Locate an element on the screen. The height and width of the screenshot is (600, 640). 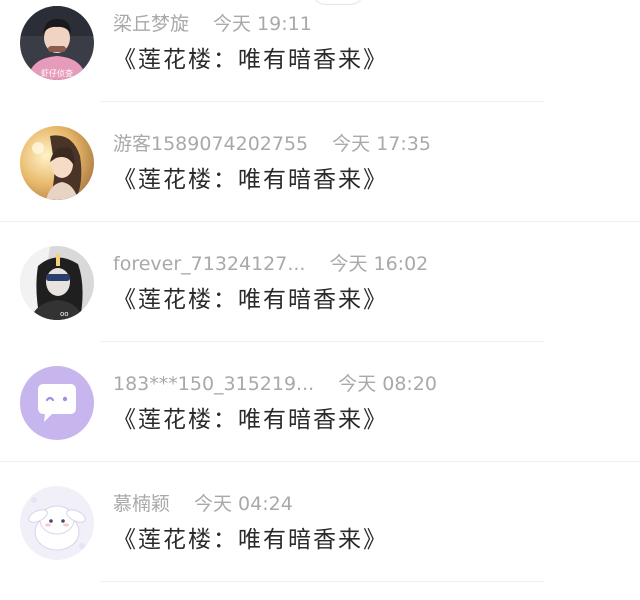
avatar-boy-pink-hoodie: 虾仔侦查 is located at coordinates (57, 43).